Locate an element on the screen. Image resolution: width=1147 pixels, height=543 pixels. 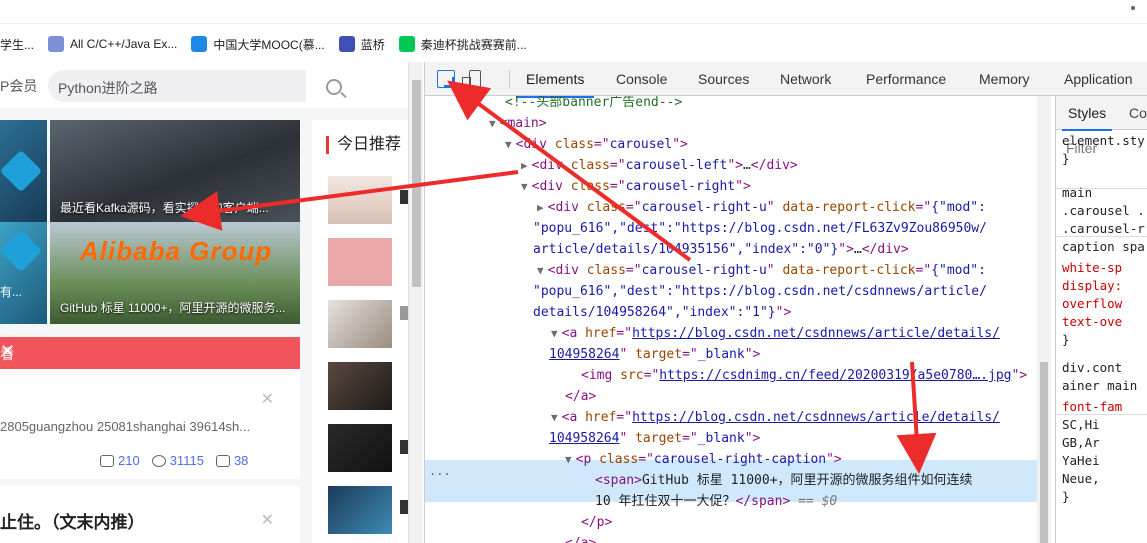
card-stats: 210 31115 38 is located at coordinates (180, 460).